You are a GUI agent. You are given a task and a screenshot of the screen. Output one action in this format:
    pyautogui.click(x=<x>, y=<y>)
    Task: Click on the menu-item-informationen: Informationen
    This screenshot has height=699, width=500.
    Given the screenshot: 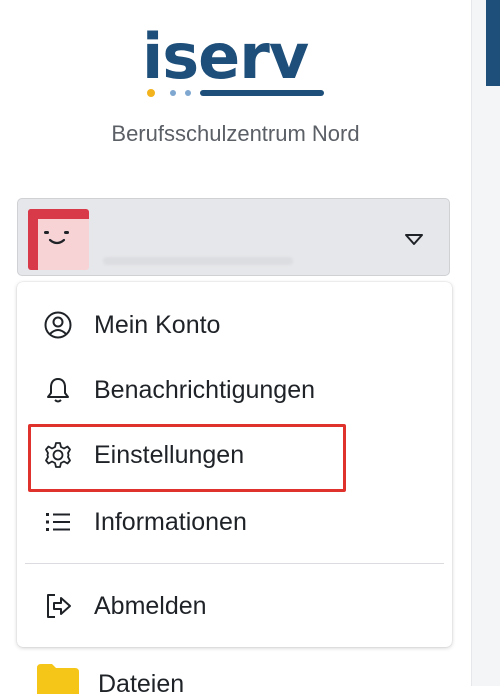 What is the action you would take?
    pyautogui.click(x=234, y=522)
    